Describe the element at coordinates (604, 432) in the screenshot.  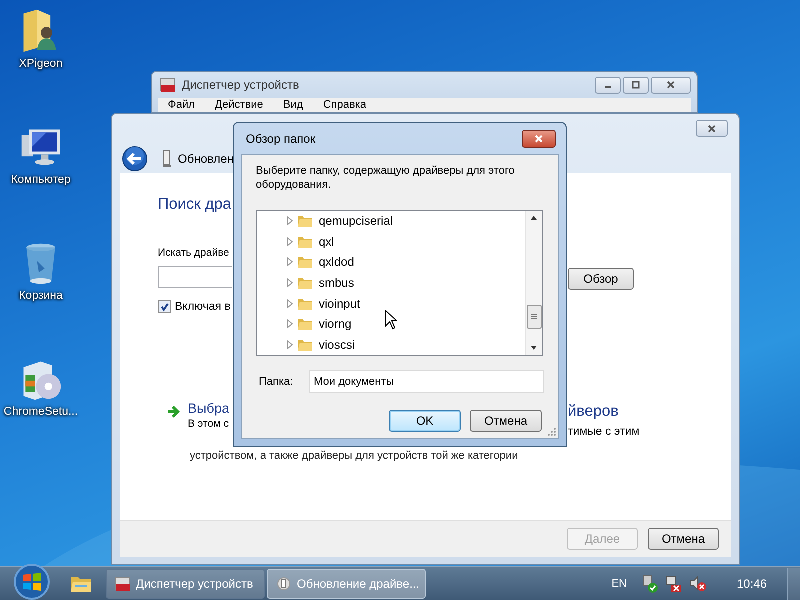
I see `option-description: тимые с этим` at that location.